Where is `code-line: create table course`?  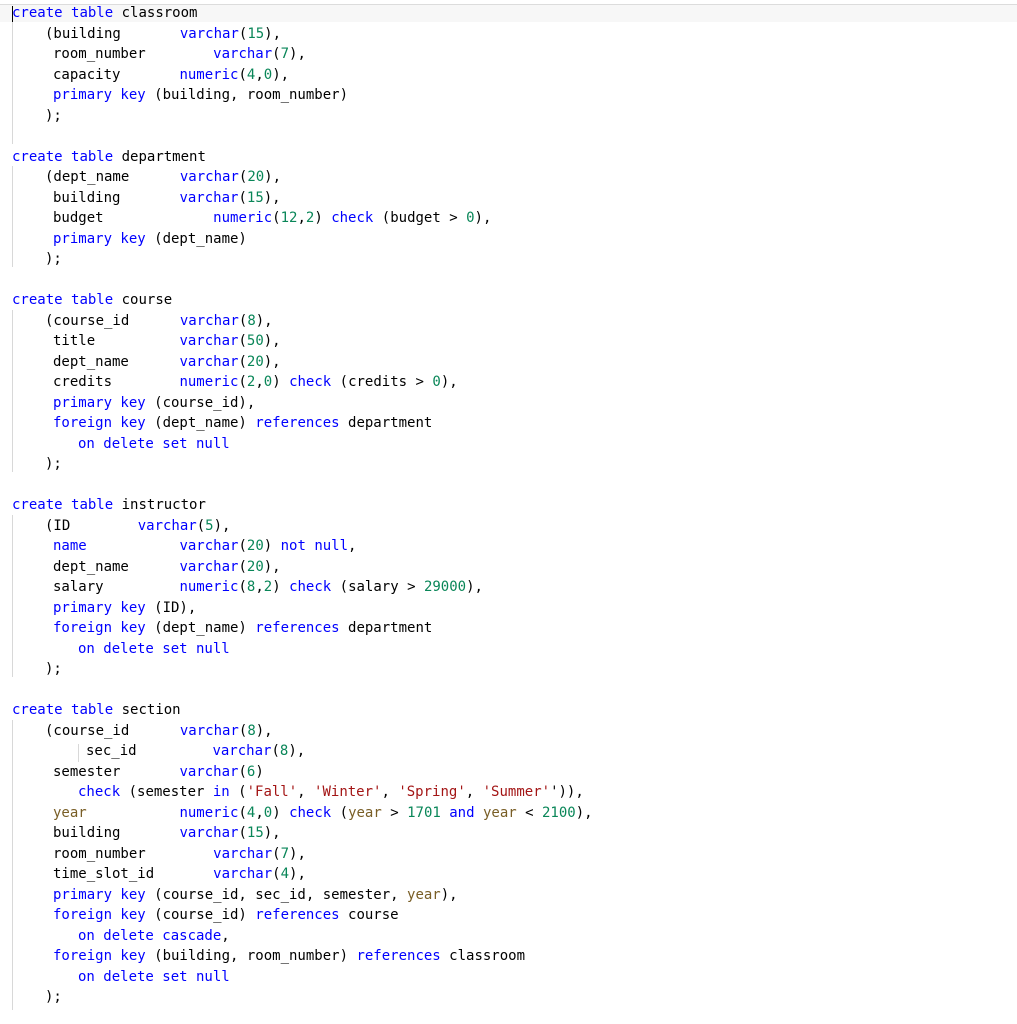
code-line: create table course is located at coordinates (92, 300).